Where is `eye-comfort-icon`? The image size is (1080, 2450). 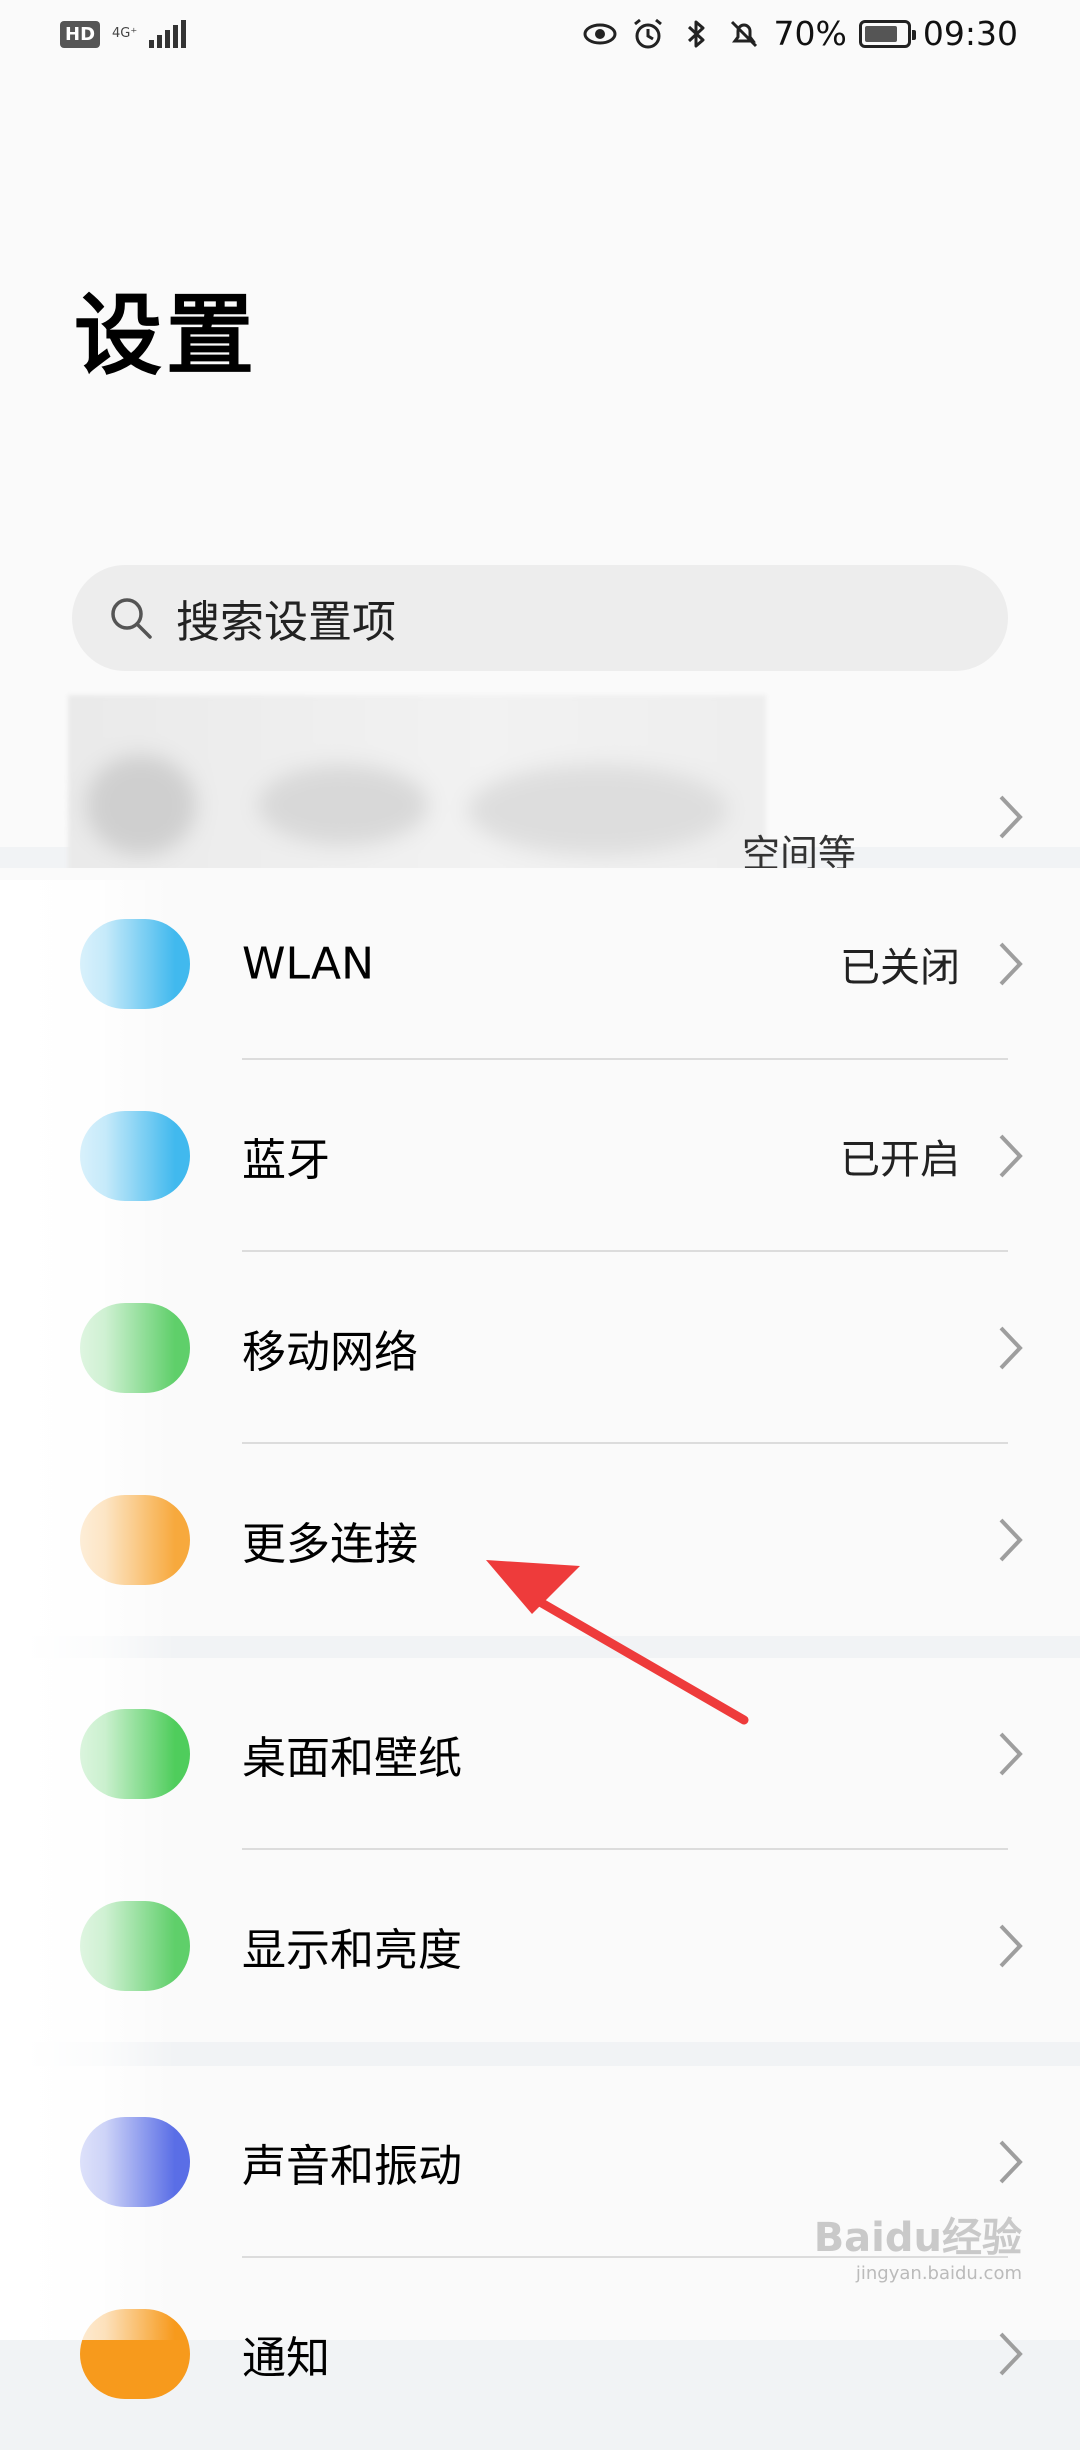 eye-comfort-icon is located at coordinates (600, 33).